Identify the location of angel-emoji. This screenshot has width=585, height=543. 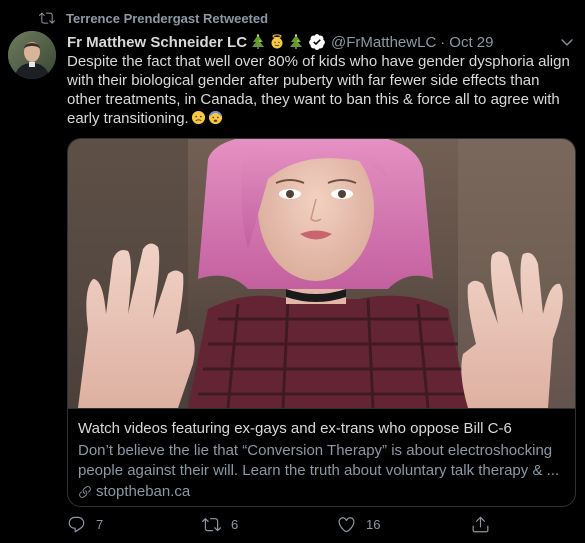
(277, 41).